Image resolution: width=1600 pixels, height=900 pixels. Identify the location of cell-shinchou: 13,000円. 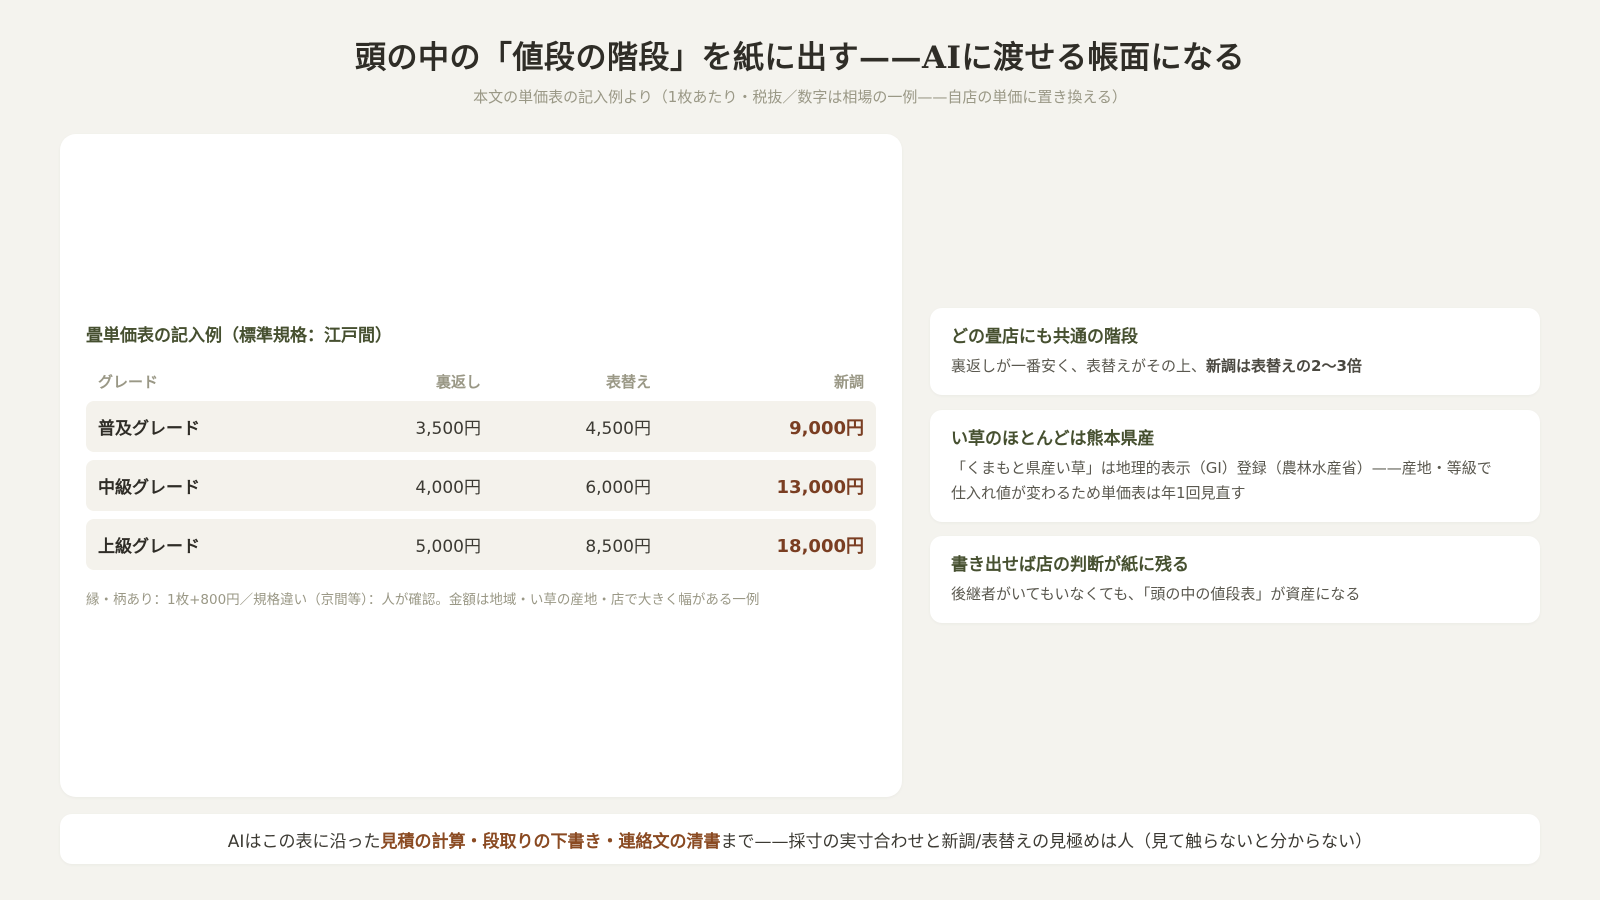
(820, 487).